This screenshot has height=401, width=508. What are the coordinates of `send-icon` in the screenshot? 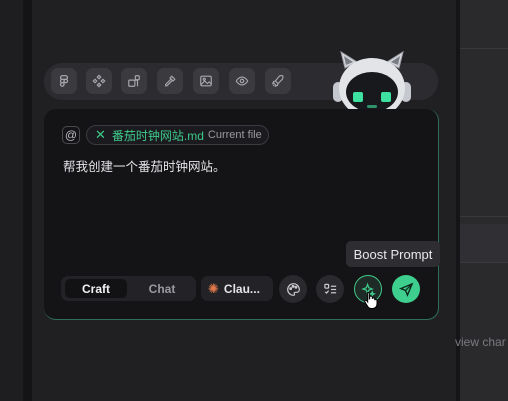 It's located at (405, 289).